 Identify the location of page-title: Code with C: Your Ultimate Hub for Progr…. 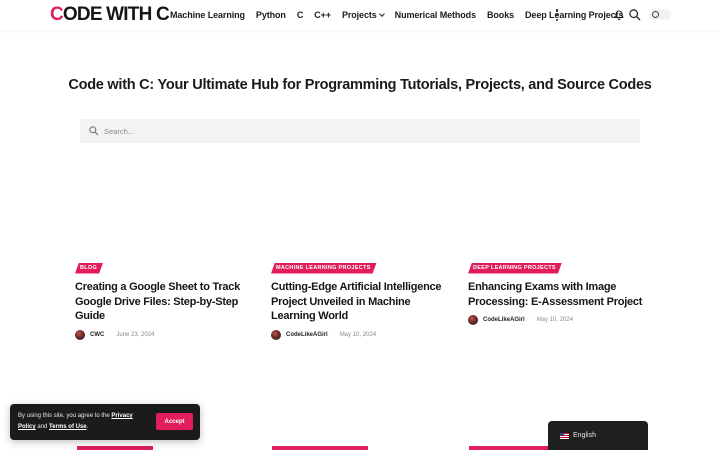
(360, 85).